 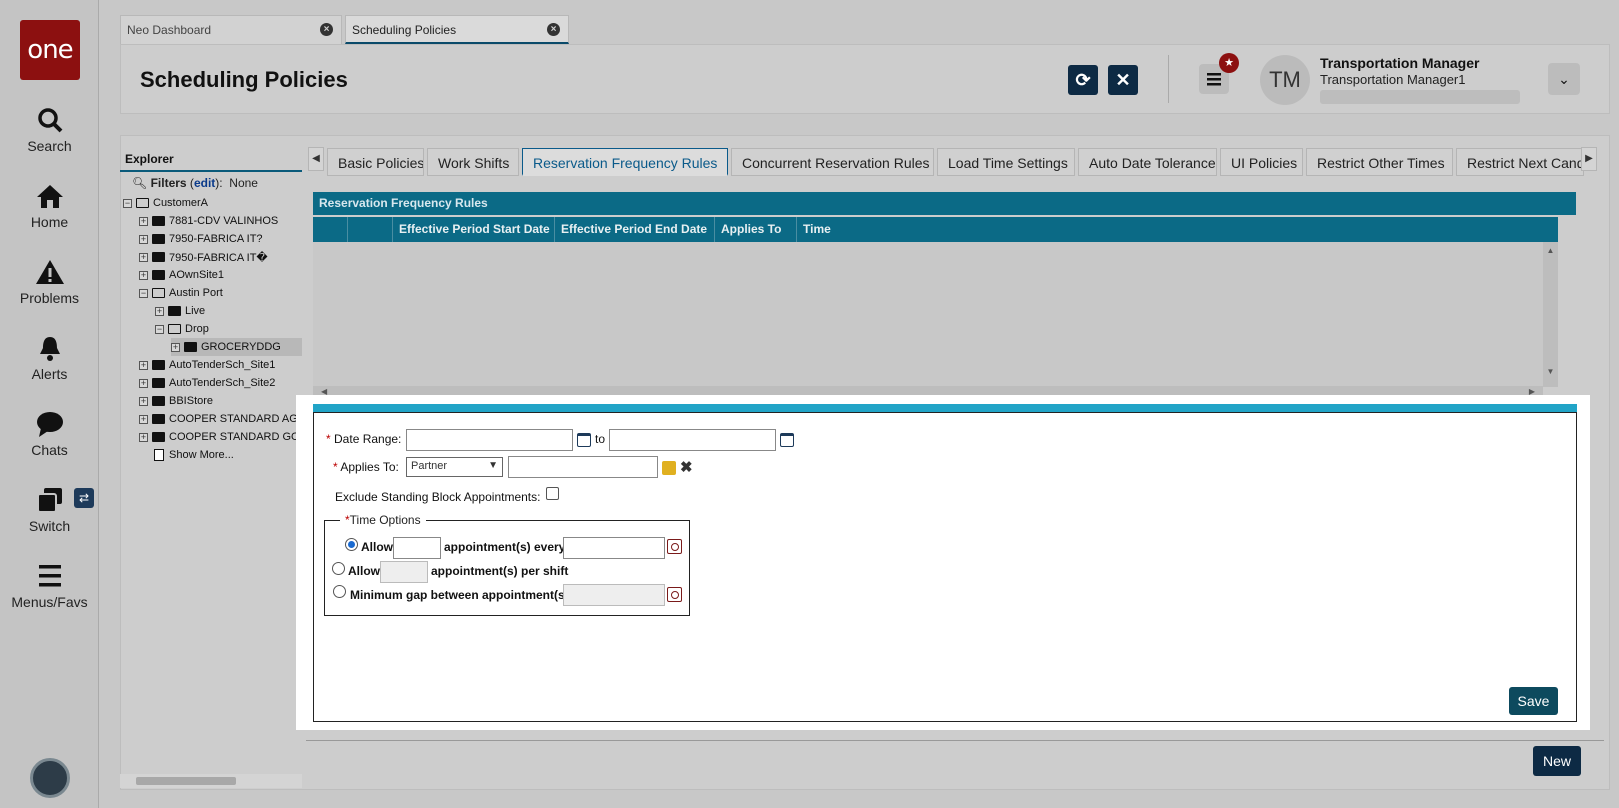 I want to click on close-page-button: ✕, so click(x=1123, y=80).